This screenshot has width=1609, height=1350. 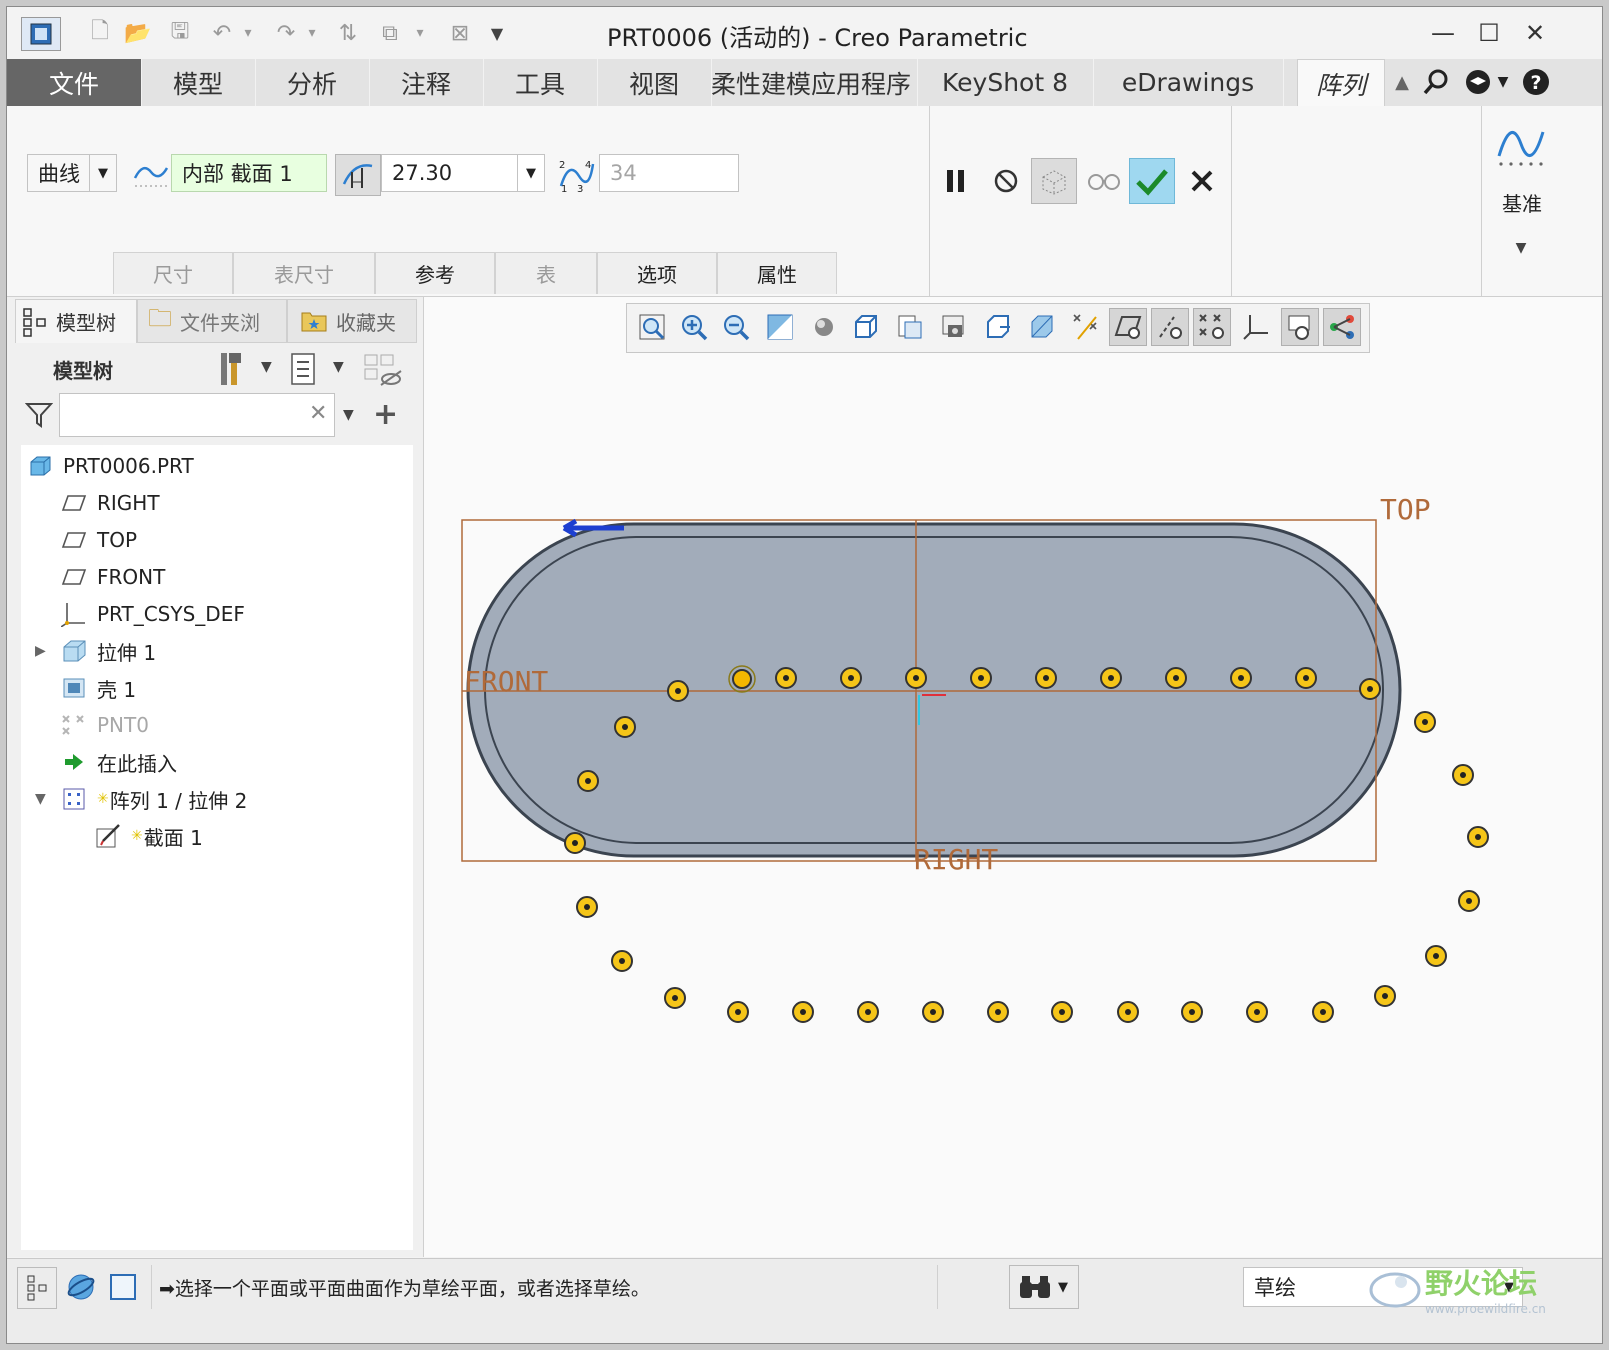 I want to click on app-menu-icon, so click(x=41, y=34).